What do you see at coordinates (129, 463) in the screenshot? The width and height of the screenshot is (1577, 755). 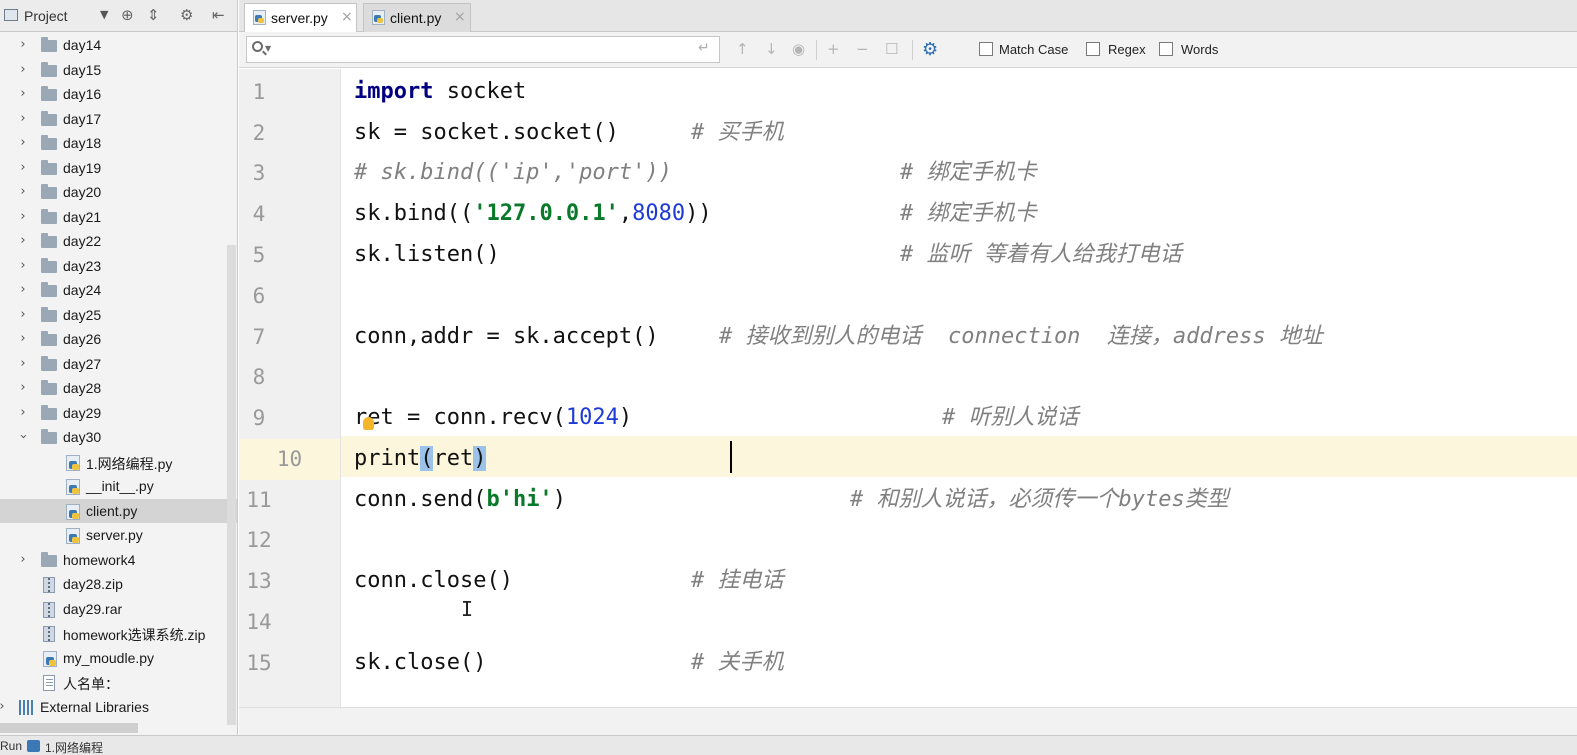 I see `tree-item-label: 1.网络编程.py` at bounding box center [129, 463].